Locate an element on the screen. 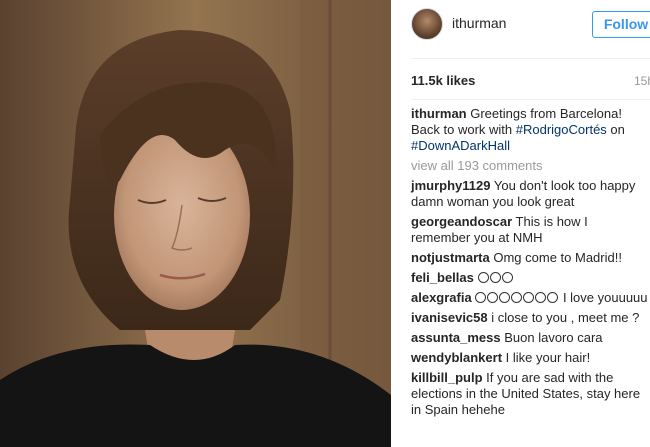  hashtag-link: #RodrigoCortés is located at coordinates (561, 129).